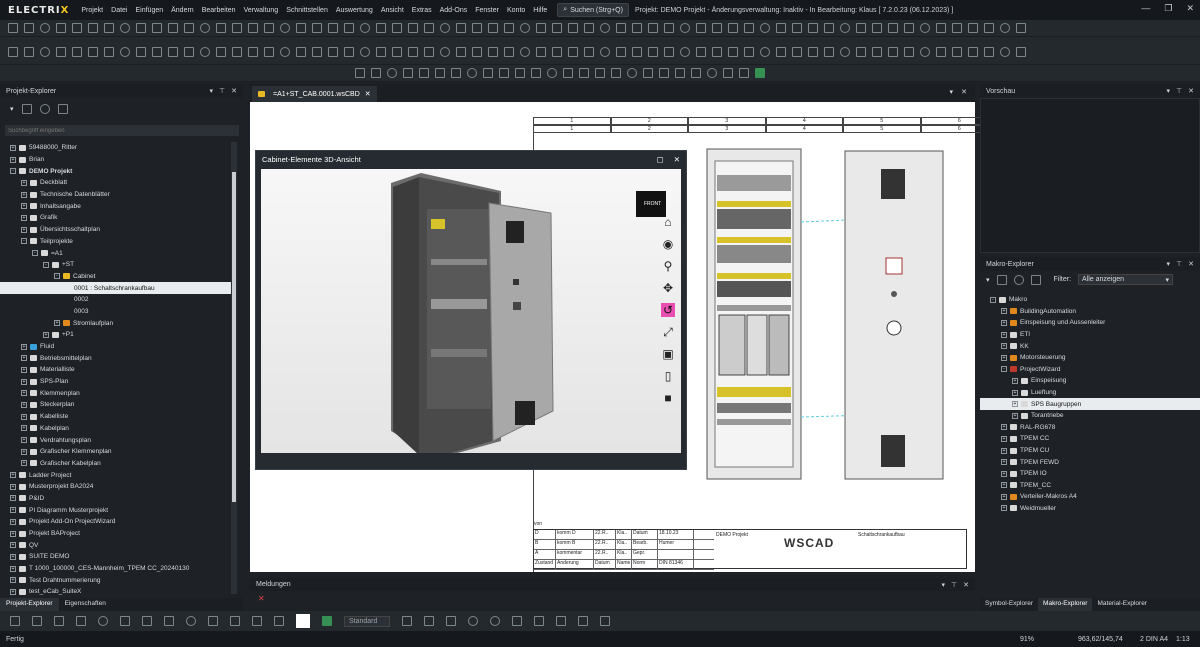  I want to click on tree-item: + Grafischer Kabelplan, so click(118, 464).